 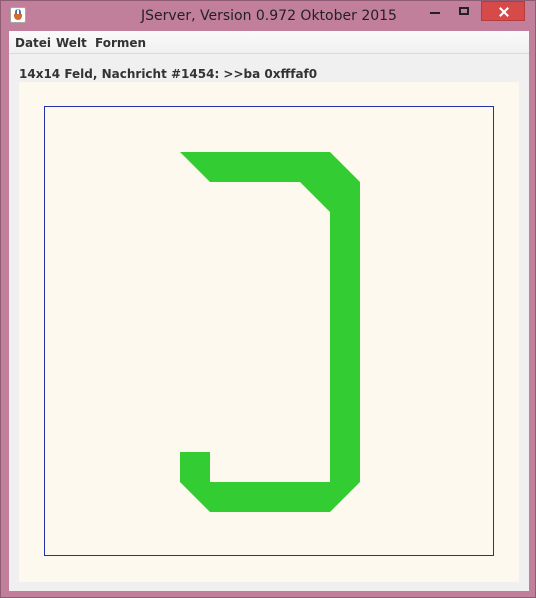 What do you see at coordinates (465, 11) in the screenshot?
I see `maximize-icon` at bounding box center [465, 11].